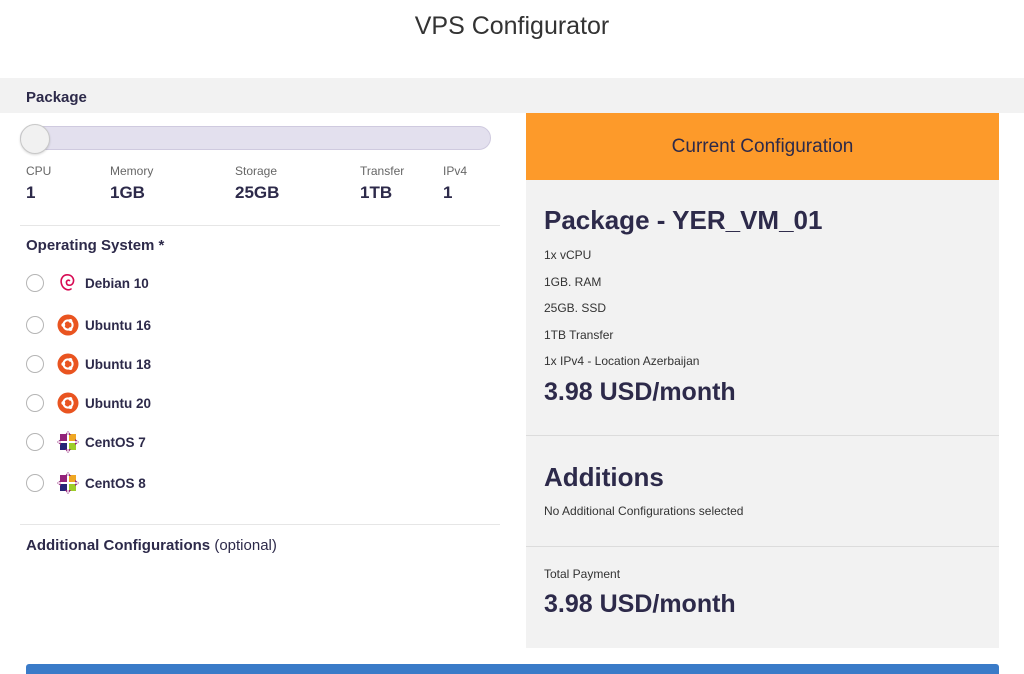 This screenshot has height=674, width=1024. What do you see at coordinates (683, 220) in the screenshot?
I see `package-title: Package - YER_VM_01` at bounding box center [683, 220].